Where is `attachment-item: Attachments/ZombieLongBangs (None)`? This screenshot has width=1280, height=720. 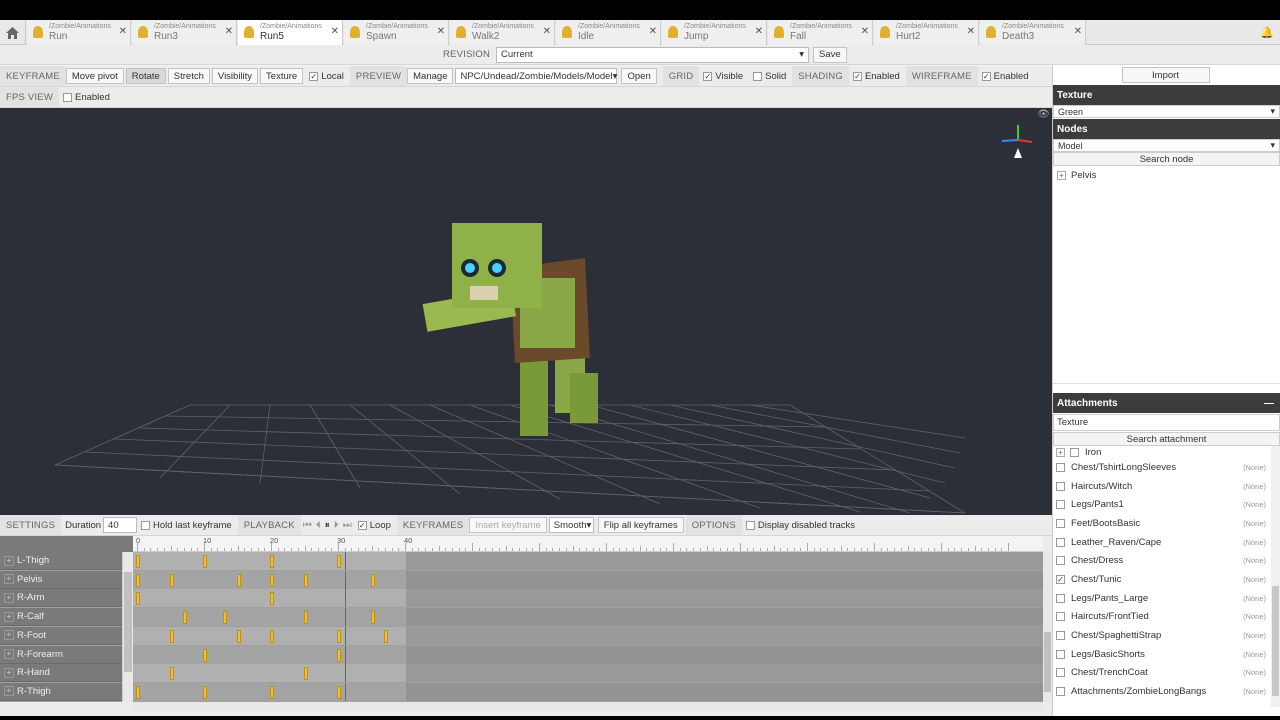 attachment-item: Attachments/ZombieLongBangs (None) is located at coordinates (1166, 691).